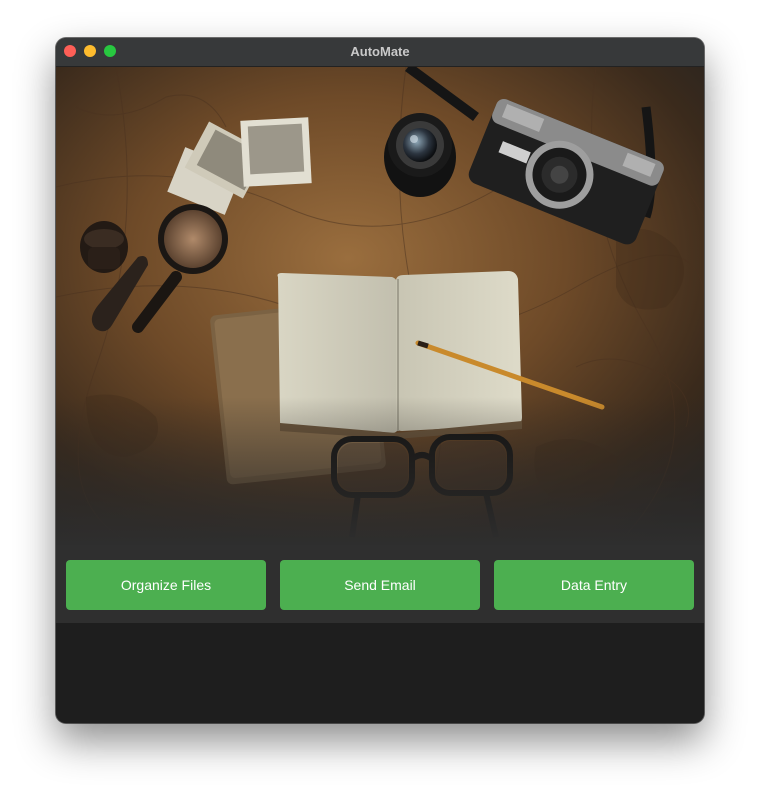 The height and width of the screenshot is (798, 760). I want to click on organize-files-button: Organize Files, so click(166, 585).